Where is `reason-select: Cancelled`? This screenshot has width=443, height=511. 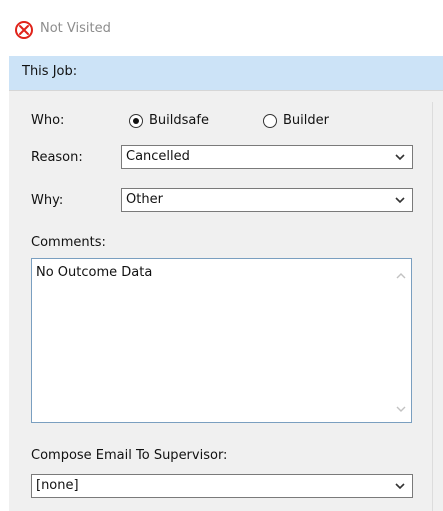
reason-select: Cancelled is located at coordinates (267, 157).